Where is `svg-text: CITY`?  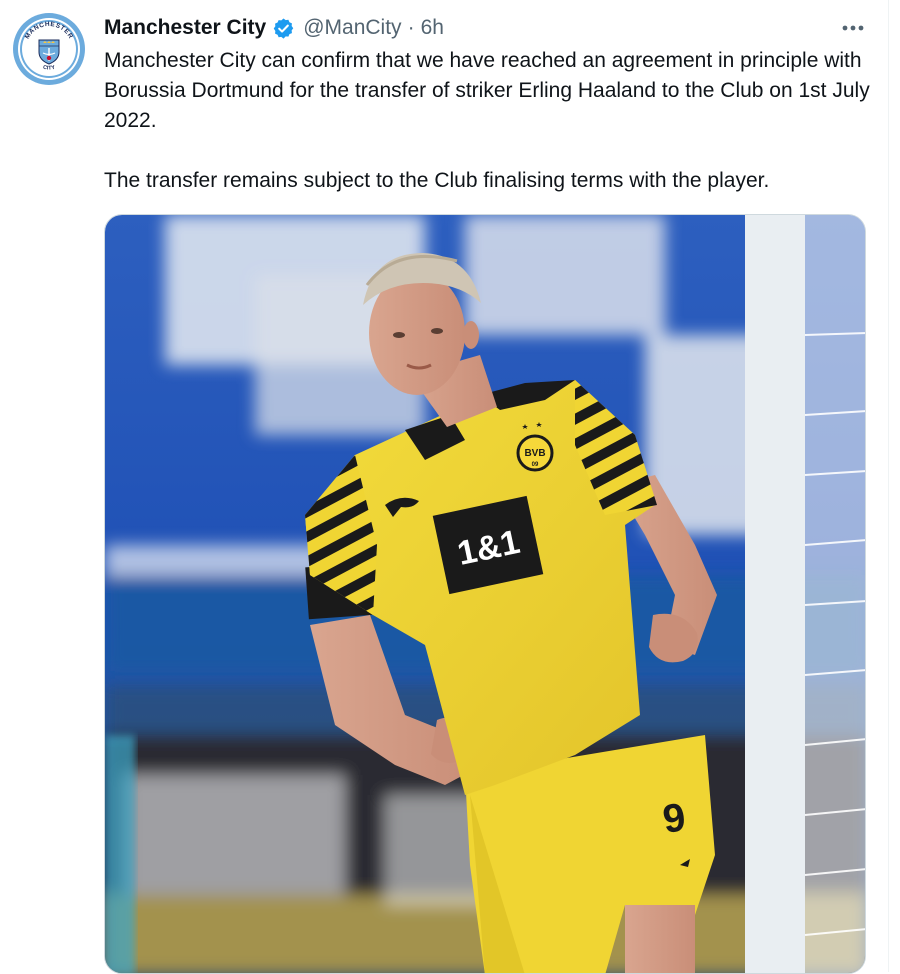 svg-text: CITY is located at coordinates (49, 68).